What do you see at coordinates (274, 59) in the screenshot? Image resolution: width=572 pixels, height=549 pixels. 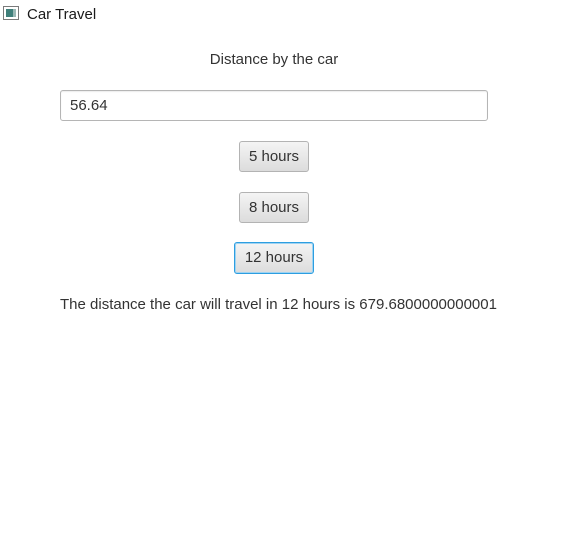 I see `distance-heading: Distance by the car` at bounding box center [274, 59].